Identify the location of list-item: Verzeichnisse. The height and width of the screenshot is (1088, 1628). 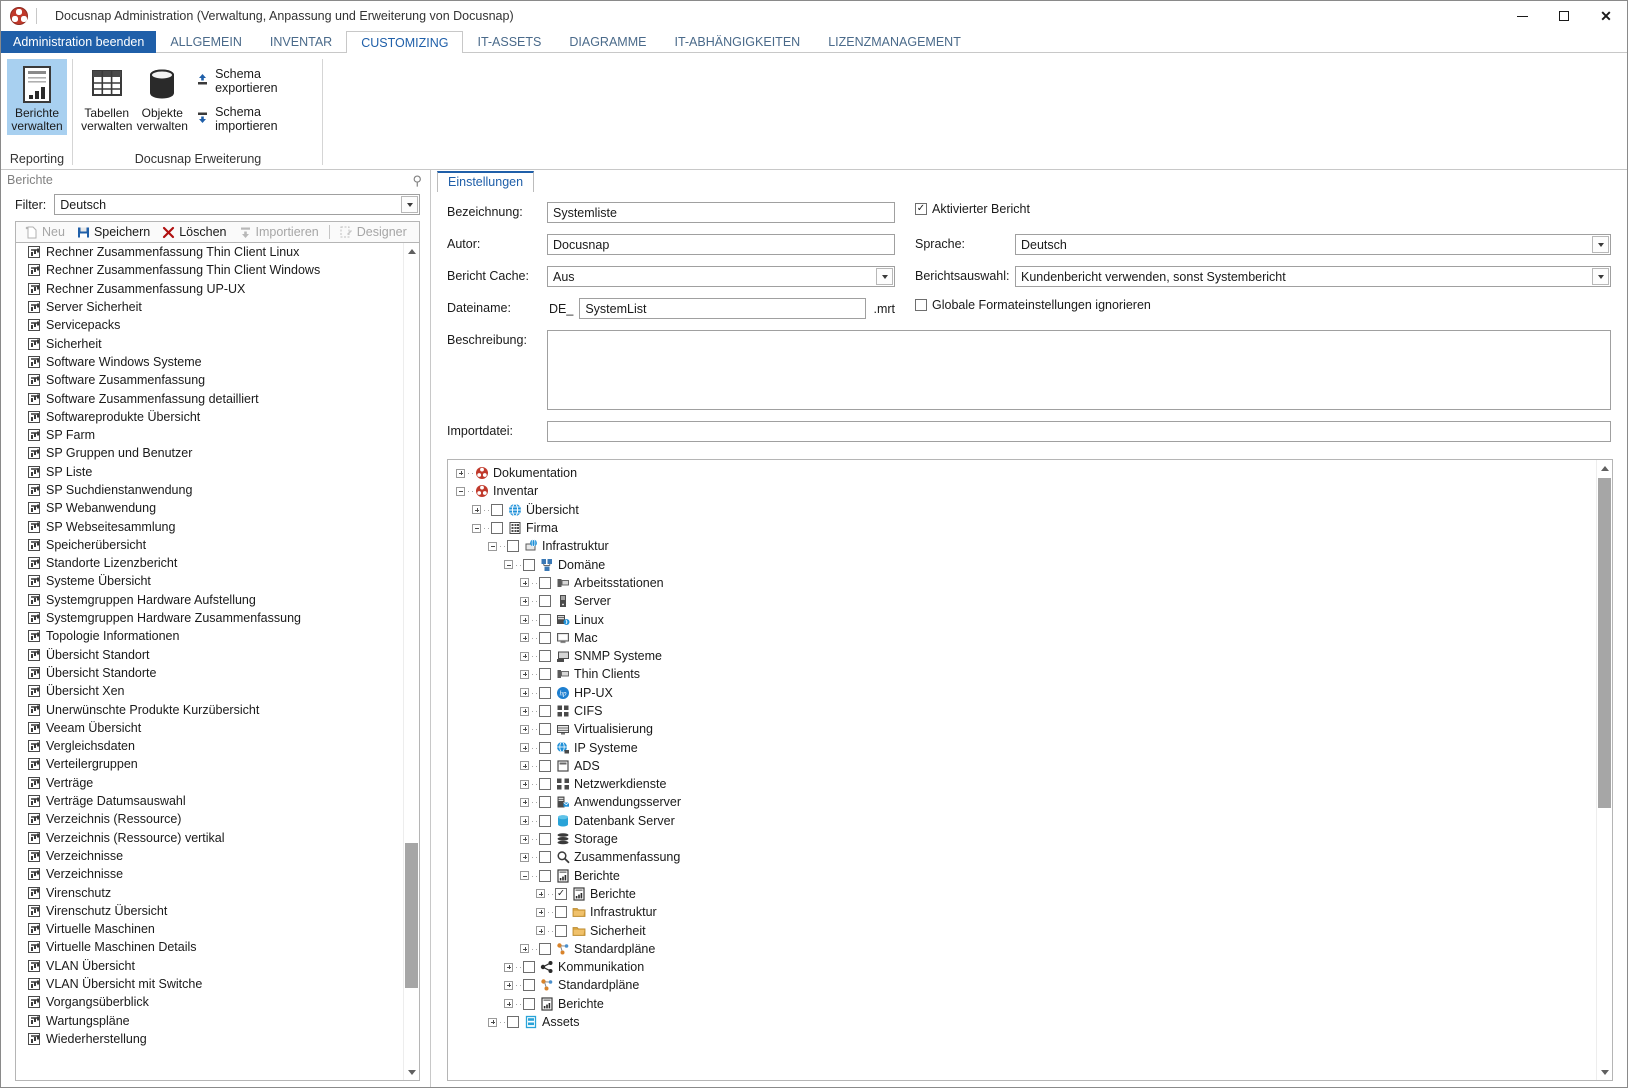
(209, 856).